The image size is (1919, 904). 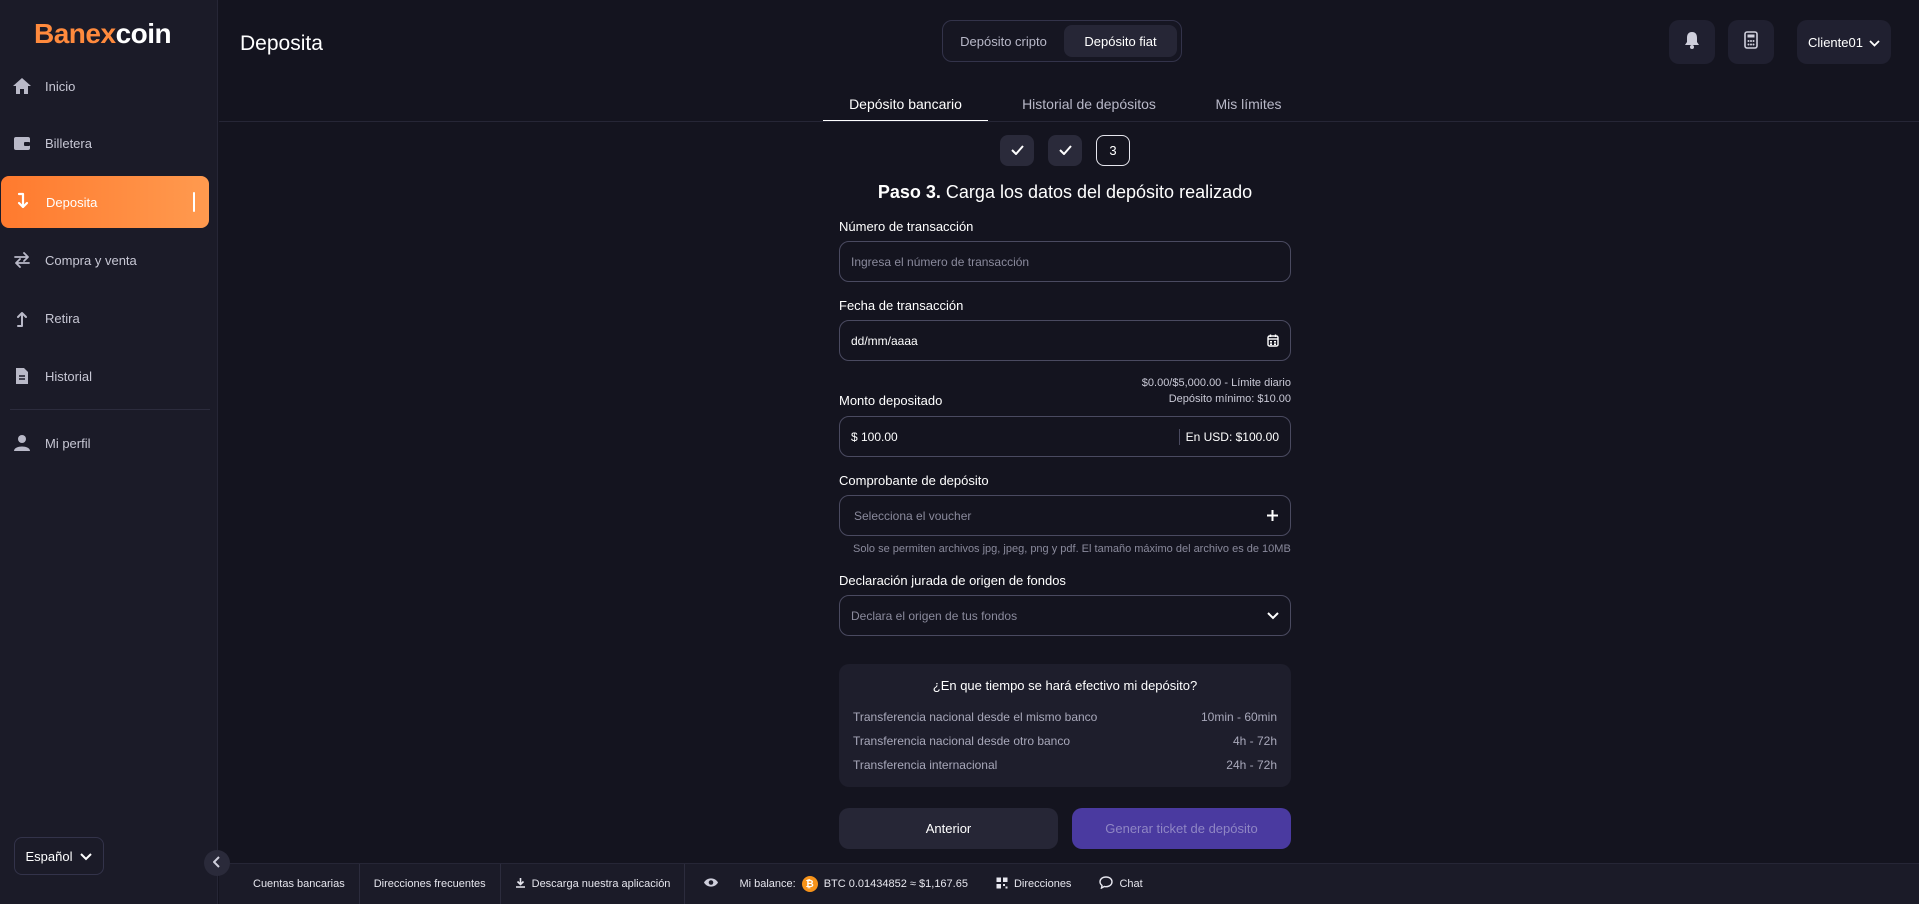 What do you see at coordinates (1065, 340) in the screenshot?
I see `tx-date-input: dd/mm/aaaa` at bounding box center [1065, 340].